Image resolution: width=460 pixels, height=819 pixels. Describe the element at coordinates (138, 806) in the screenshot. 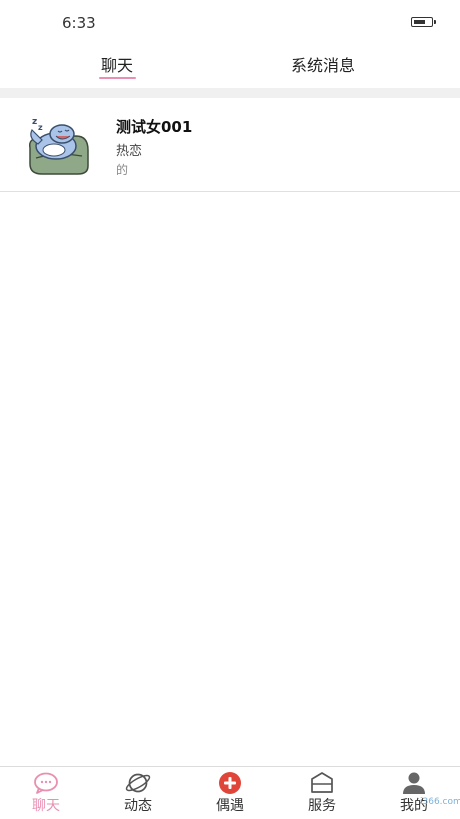

I see `nav-label-moments: 动态` at that location.